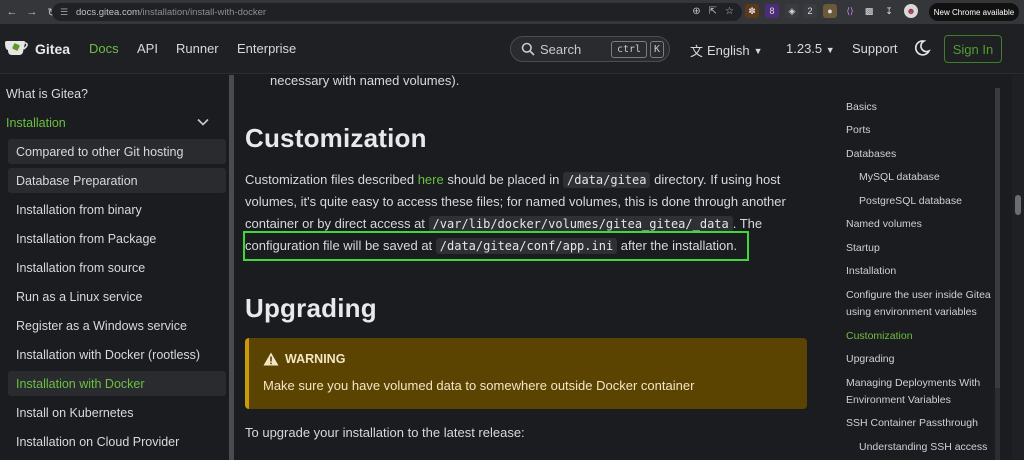 The width and height of the screenshot is (1024, 460). I want to click on theme-toggle-moon-icon, so click(922, 48).